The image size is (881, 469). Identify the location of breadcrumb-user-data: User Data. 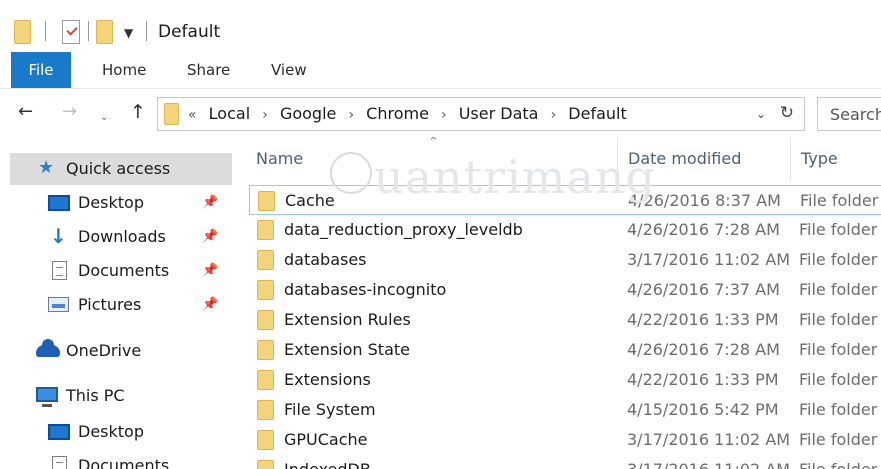
(499, 113).